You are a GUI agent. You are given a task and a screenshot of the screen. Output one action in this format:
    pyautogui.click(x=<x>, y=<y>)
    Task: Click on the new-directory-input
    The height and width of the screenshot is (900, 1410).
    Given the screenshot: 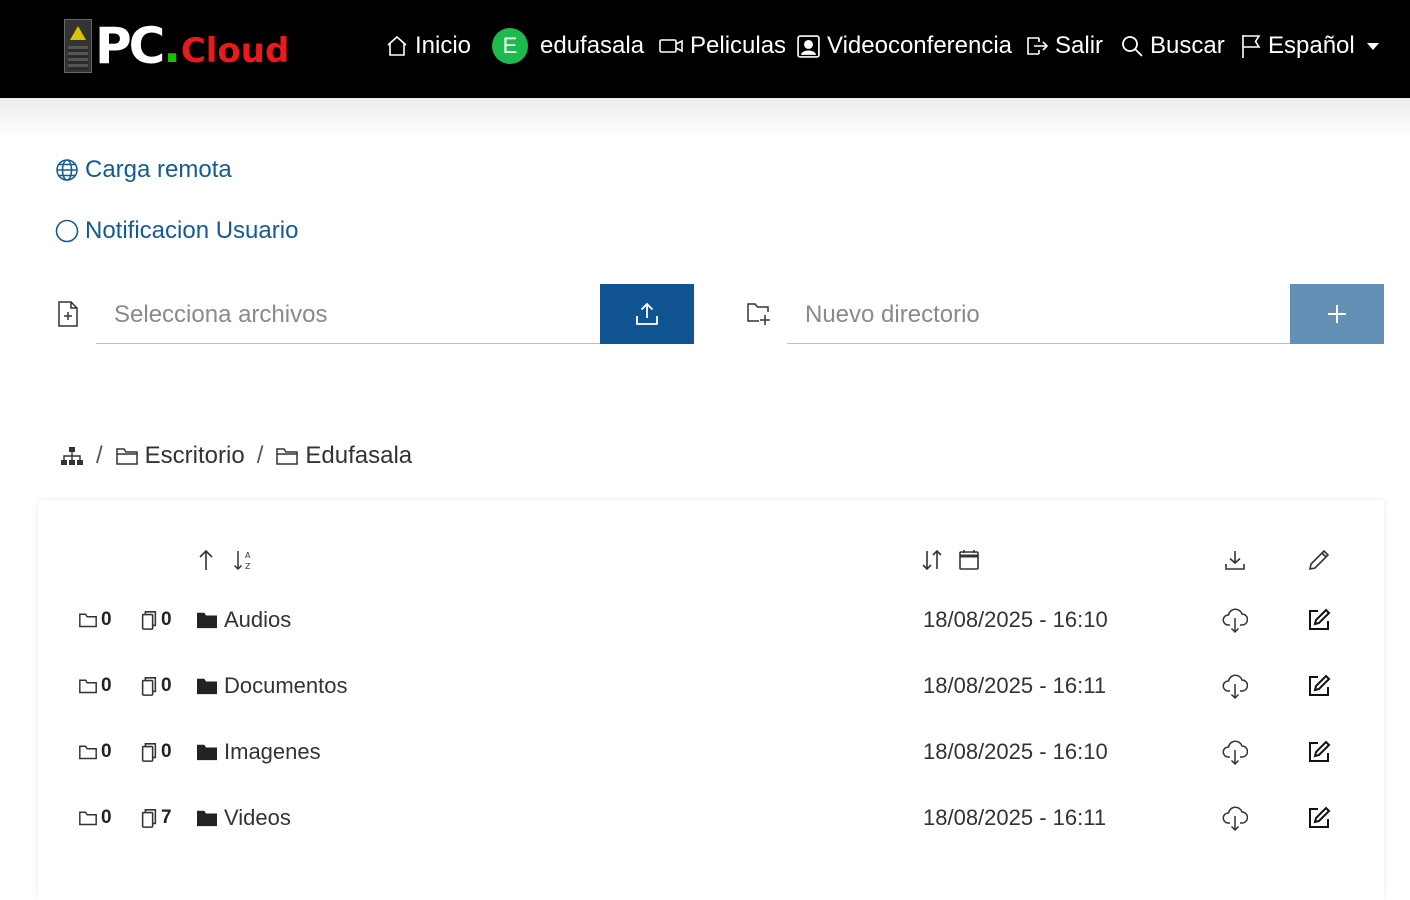 What is the action you would take?
    pyautogui.click(x=1038, y=315)
    